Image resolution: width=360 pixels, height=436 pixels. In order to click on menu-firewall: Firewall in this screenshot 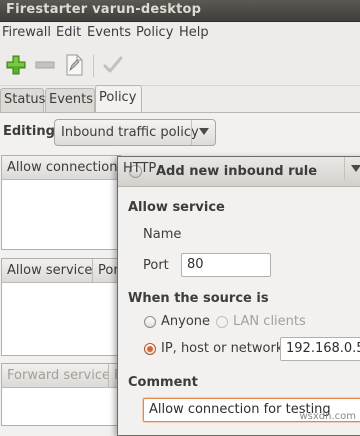, I will do `click(26, 32)`.